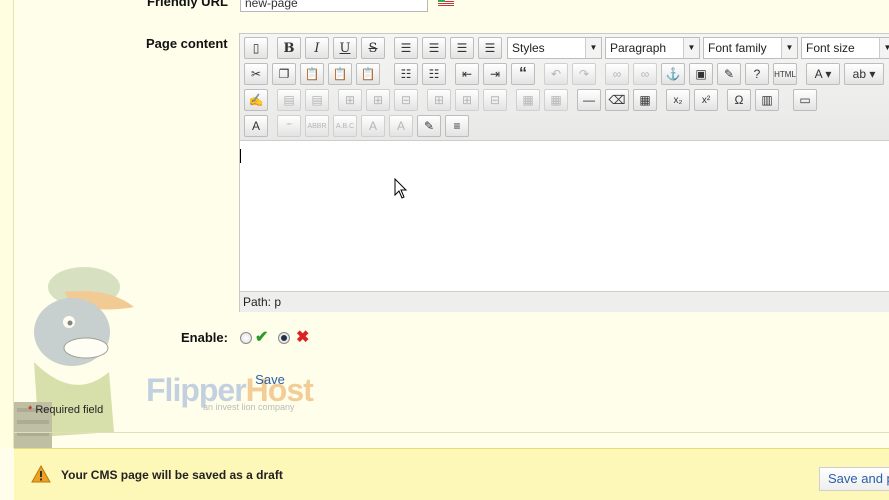 The width and height of the screenshot is (889, 500). What do you see at coordinates (854, 479) in the screenshot?
I see `save-and-publish-button: Save and publish` at bounding box center [854, 479].